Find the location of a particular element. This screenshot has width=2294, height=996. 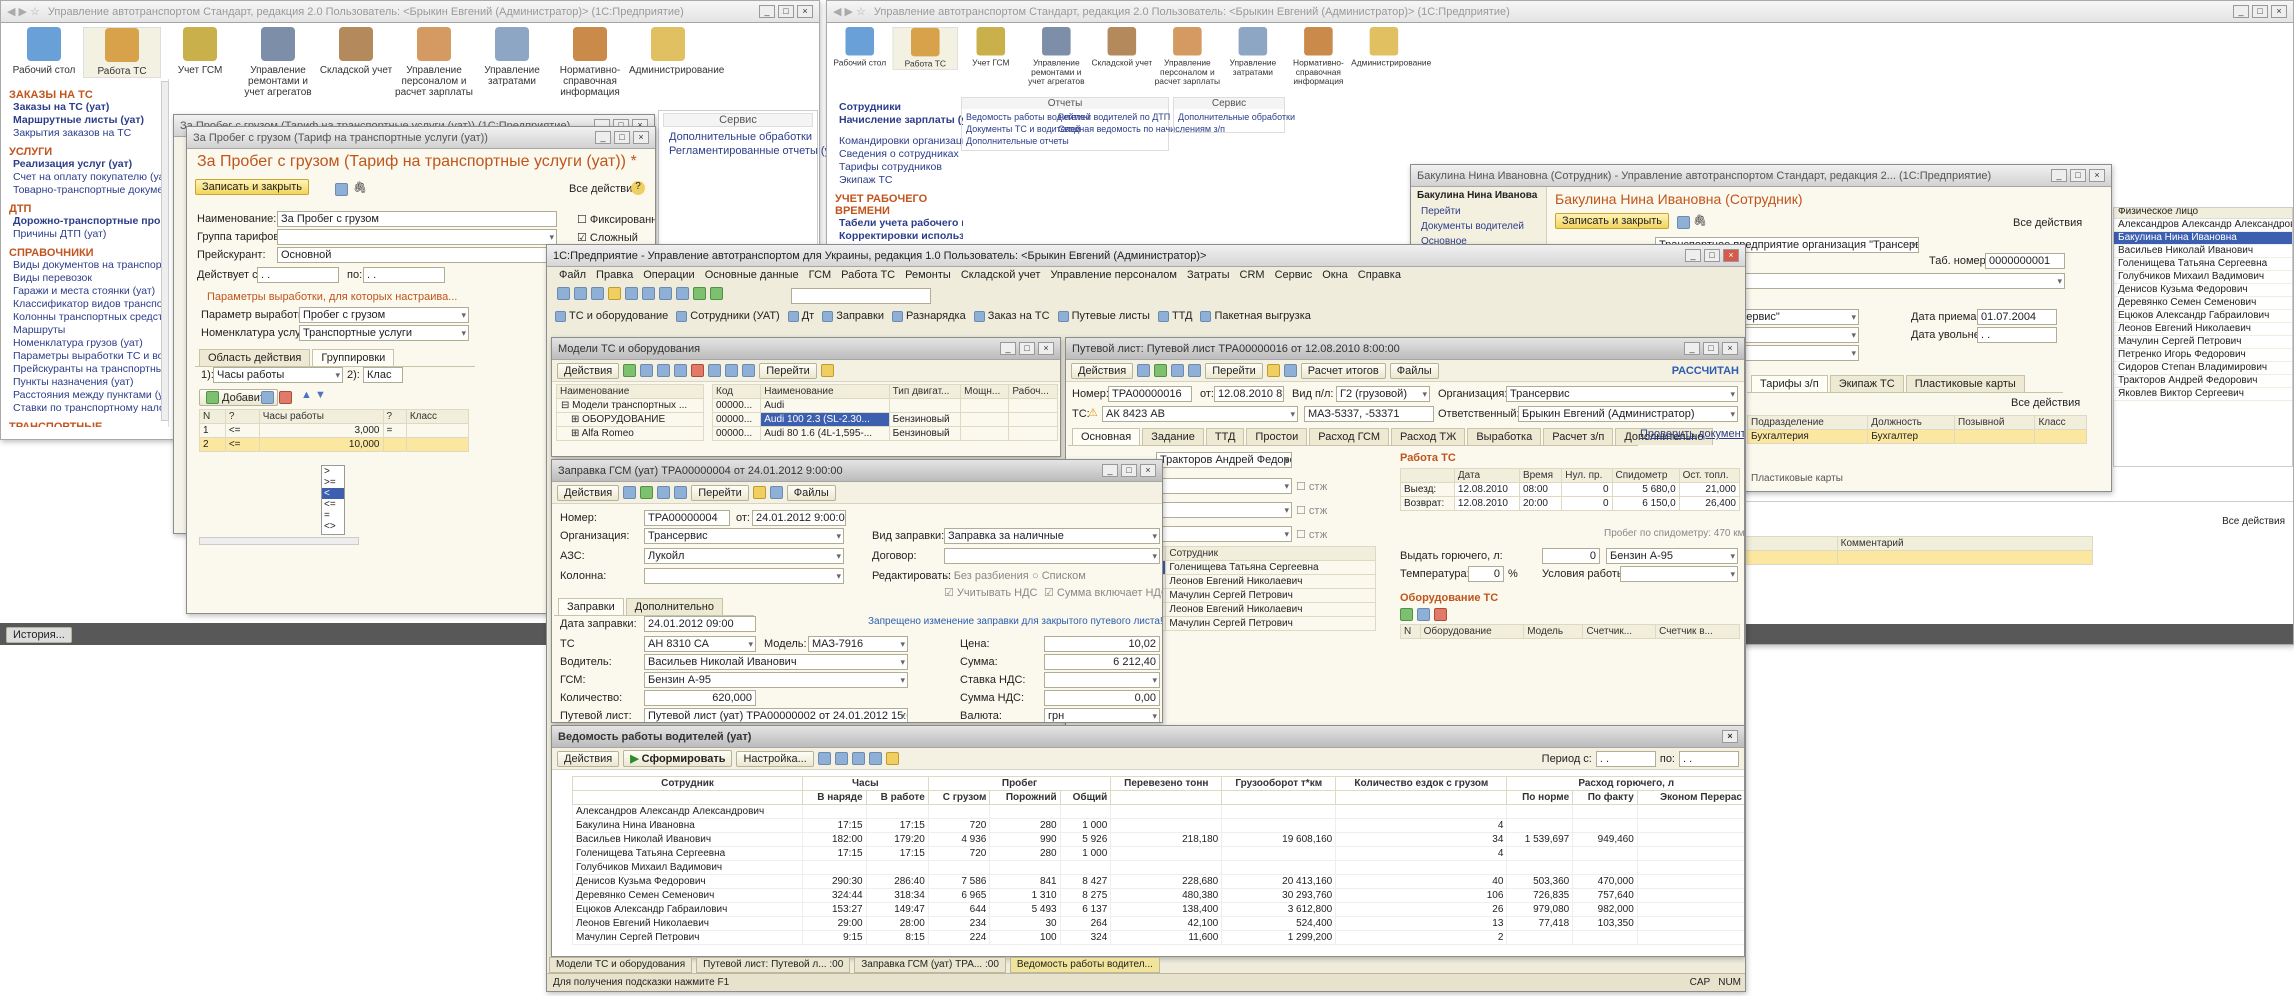

report-actions-button: Действия is located at coordinates (588, 758).